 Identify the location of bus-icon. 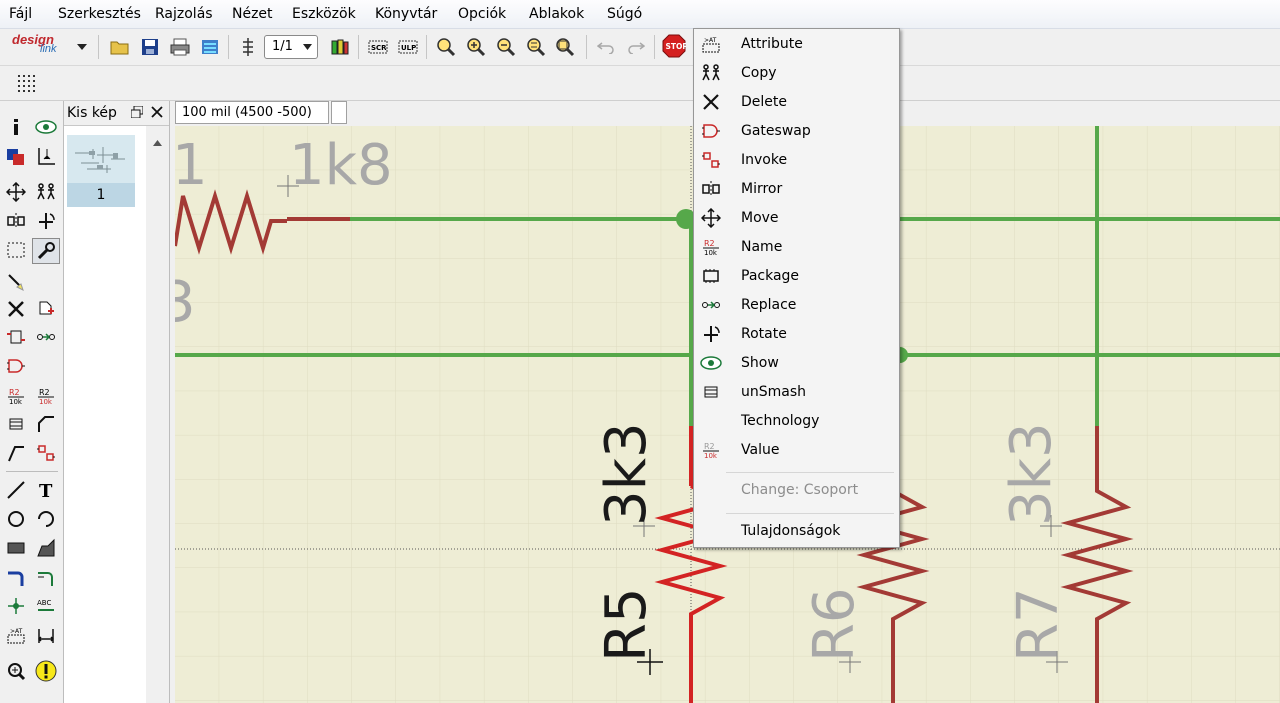
(16, 578).